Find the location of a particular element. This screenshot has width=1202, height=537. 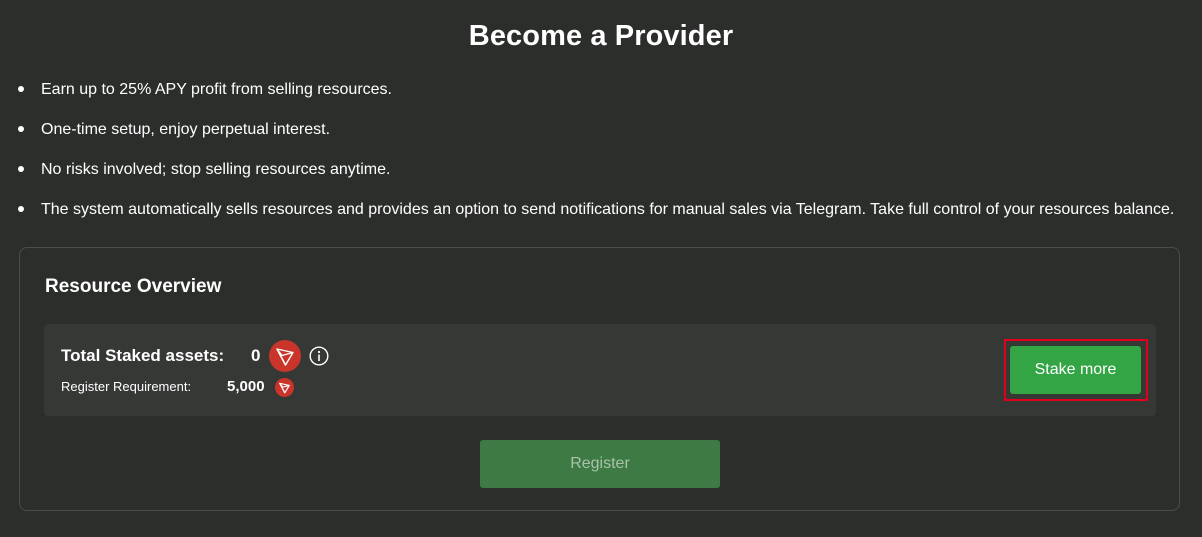

total-staked-label: Total Staked assets: is located at coordinates (143, 355).